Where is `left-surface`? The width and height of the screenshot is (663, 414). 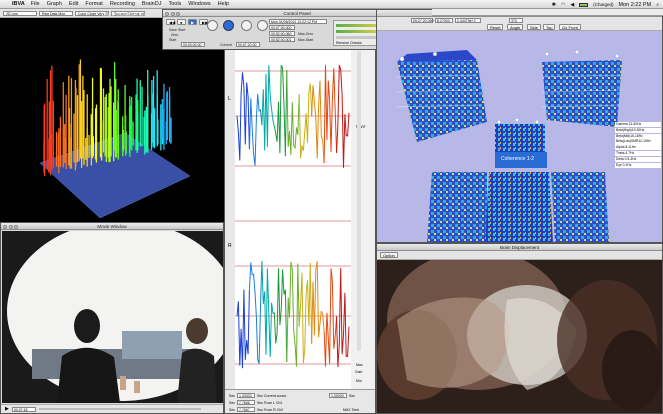
left-surface is located at coordinates (442, 101).